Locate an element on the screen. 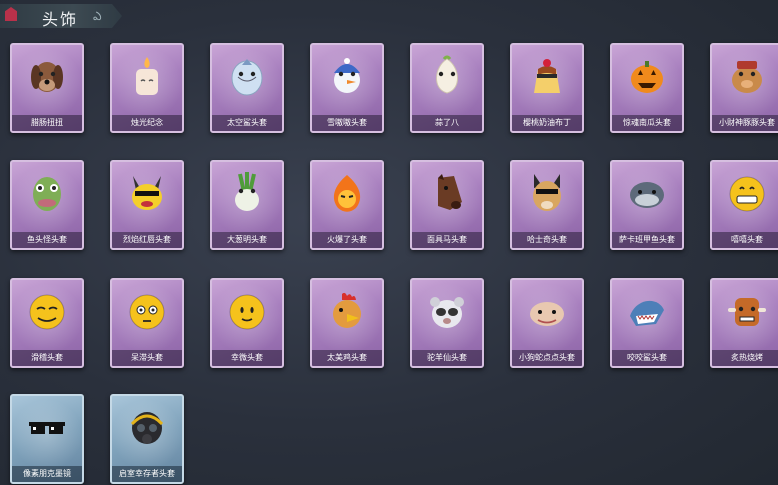 This screenshot has height=485, width=778. item-label: 大葱明头套 is located at coordinates (247, 240).